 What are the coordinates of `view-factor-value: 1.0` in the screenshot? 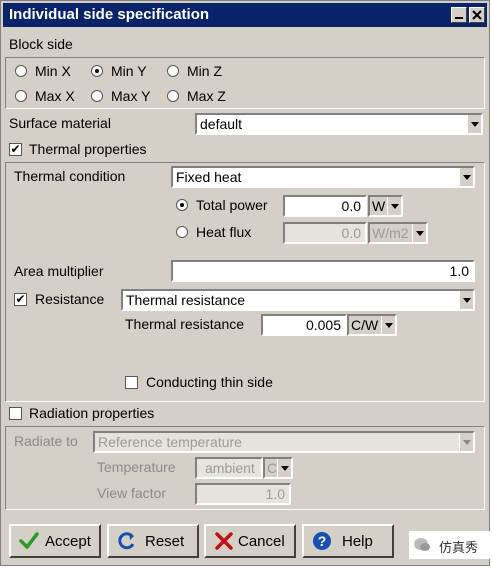 It's located at (275, 494).